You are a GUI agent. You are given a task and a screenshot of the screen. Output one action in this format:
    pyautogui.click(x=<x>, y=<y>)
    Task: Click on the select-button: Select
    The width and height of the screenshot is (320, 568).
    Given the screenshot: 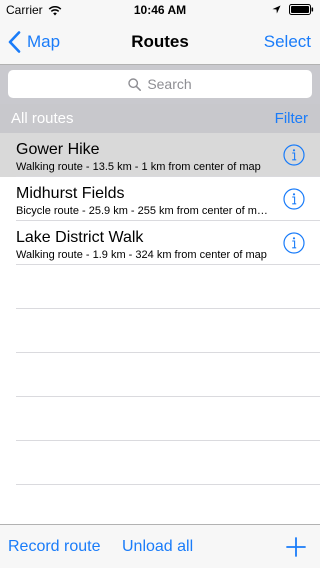 What is the action you would take?
    pyautogui.click(x=287, y=42)
    